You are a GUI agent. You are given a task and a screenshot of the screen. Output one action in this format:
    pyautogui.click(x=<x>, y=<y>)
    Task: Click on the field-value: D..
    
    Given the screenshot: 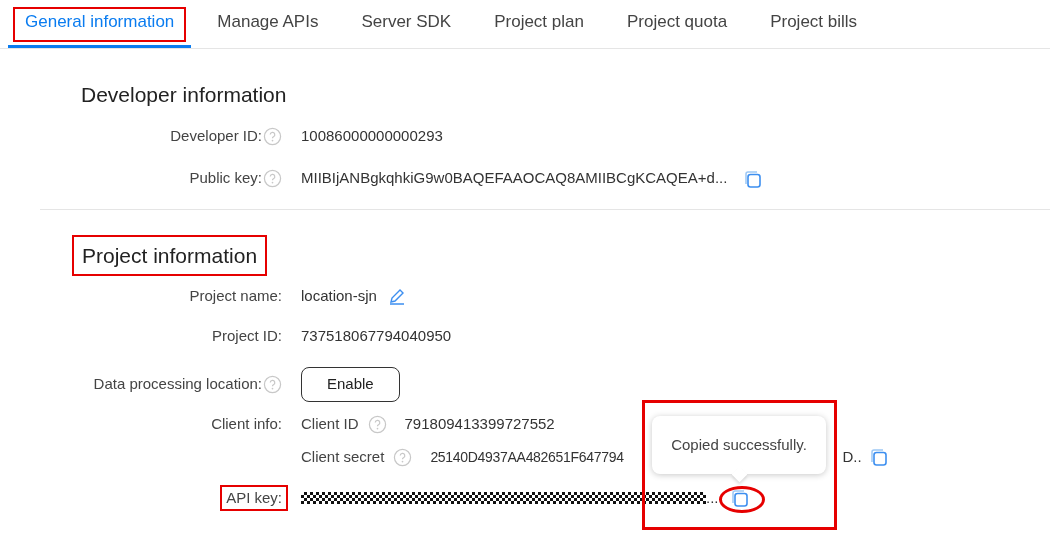 What is the action you would take?
    pyautogui.click(x=852, y=456)
    